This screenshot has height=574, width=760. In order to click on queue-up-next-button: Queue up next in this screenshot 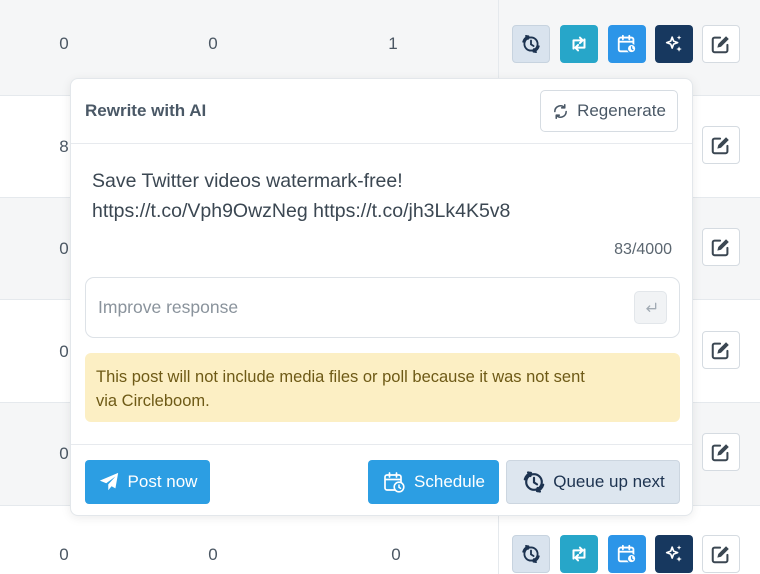, I will do `click(593, 482)`.